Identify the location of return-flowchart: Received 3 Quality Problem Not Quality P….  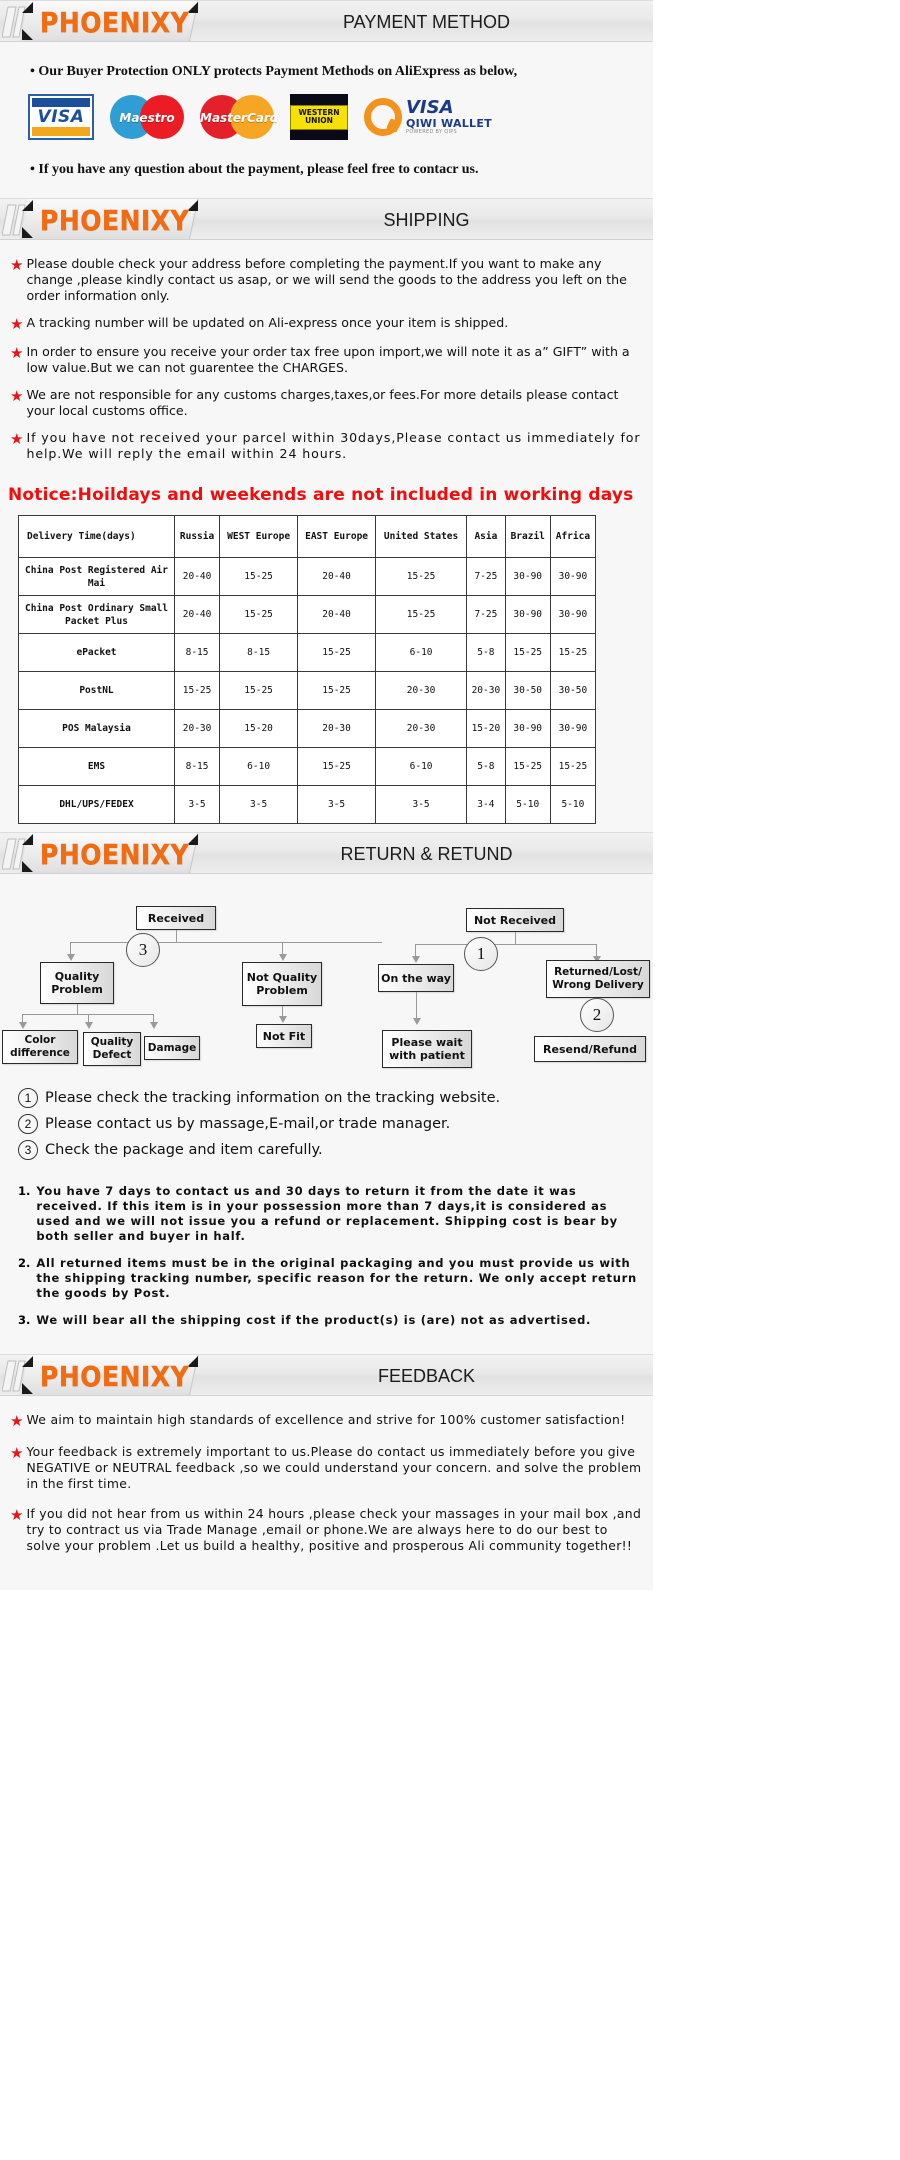
(326, 979).